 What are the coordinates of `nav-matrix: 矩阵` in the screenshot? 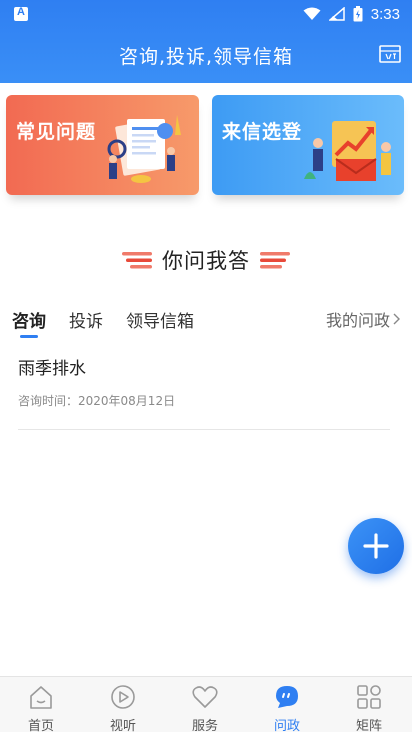 It's located at (369, 704).